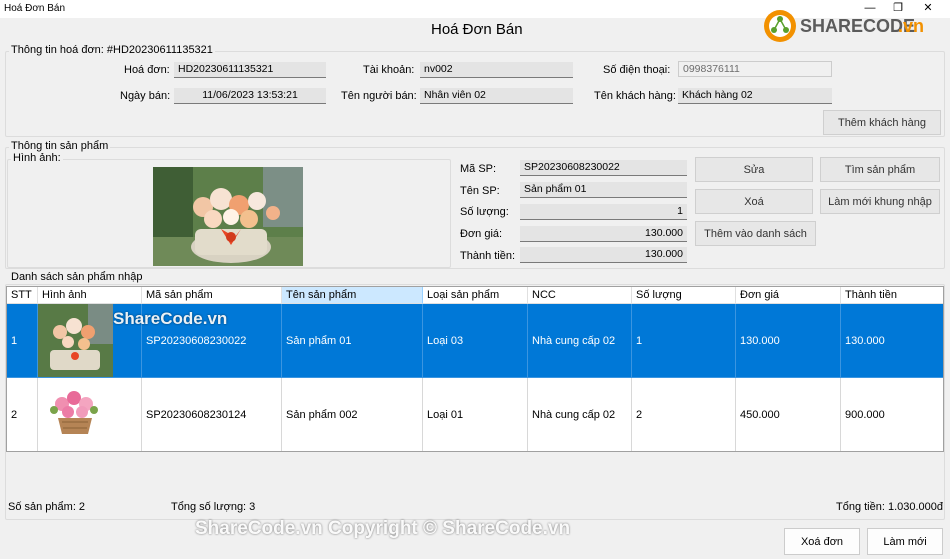 The height and width of the screenshot is (559, 950). What do you see at coordinates (22, 295) in the screenshot?
I see `col-header-stt: STT` at bounding box center [22, 295].